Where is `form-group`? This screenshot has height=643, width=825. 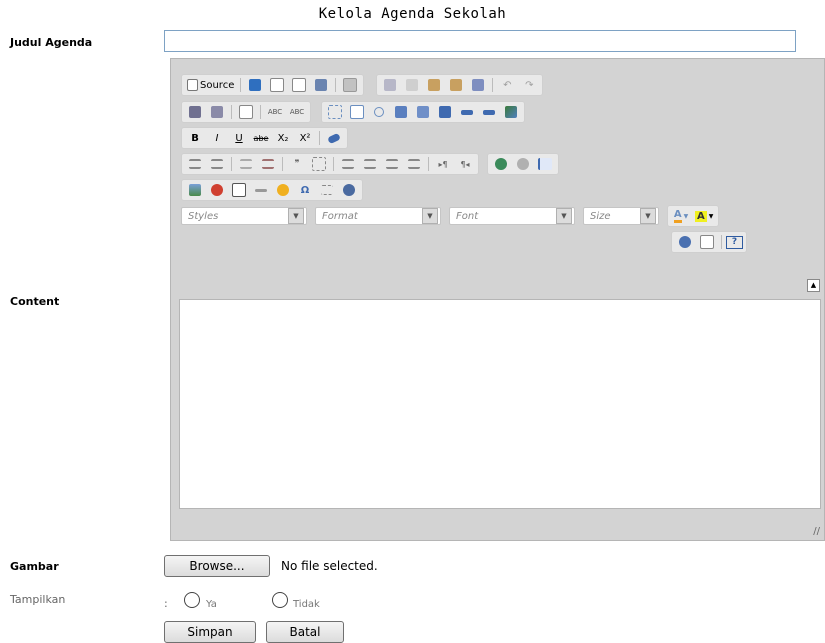 form-group is located at coordinates (423, 112).